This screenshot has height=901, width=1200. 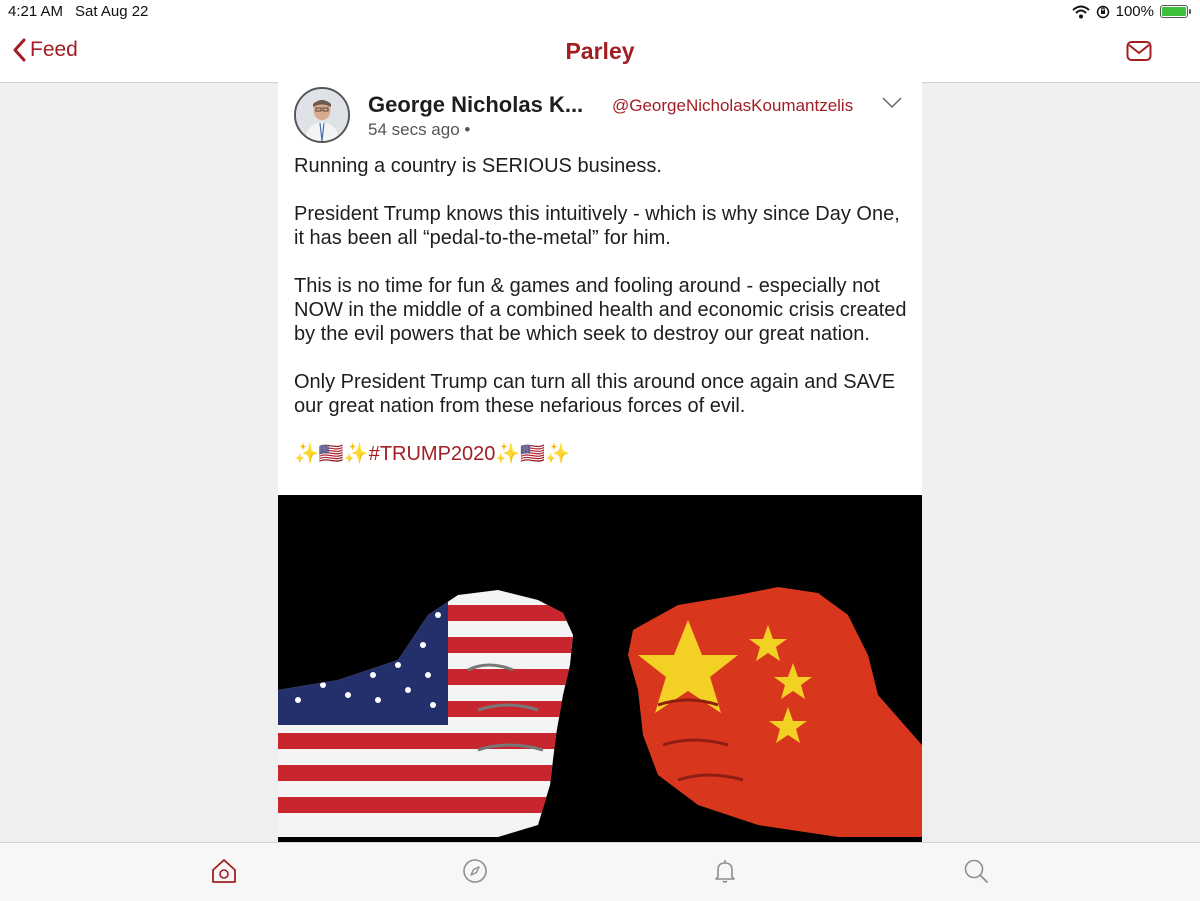 I want to click on status-bar: 4:21 AM Sat Aug 22 100%, so click(x=600, y=12).